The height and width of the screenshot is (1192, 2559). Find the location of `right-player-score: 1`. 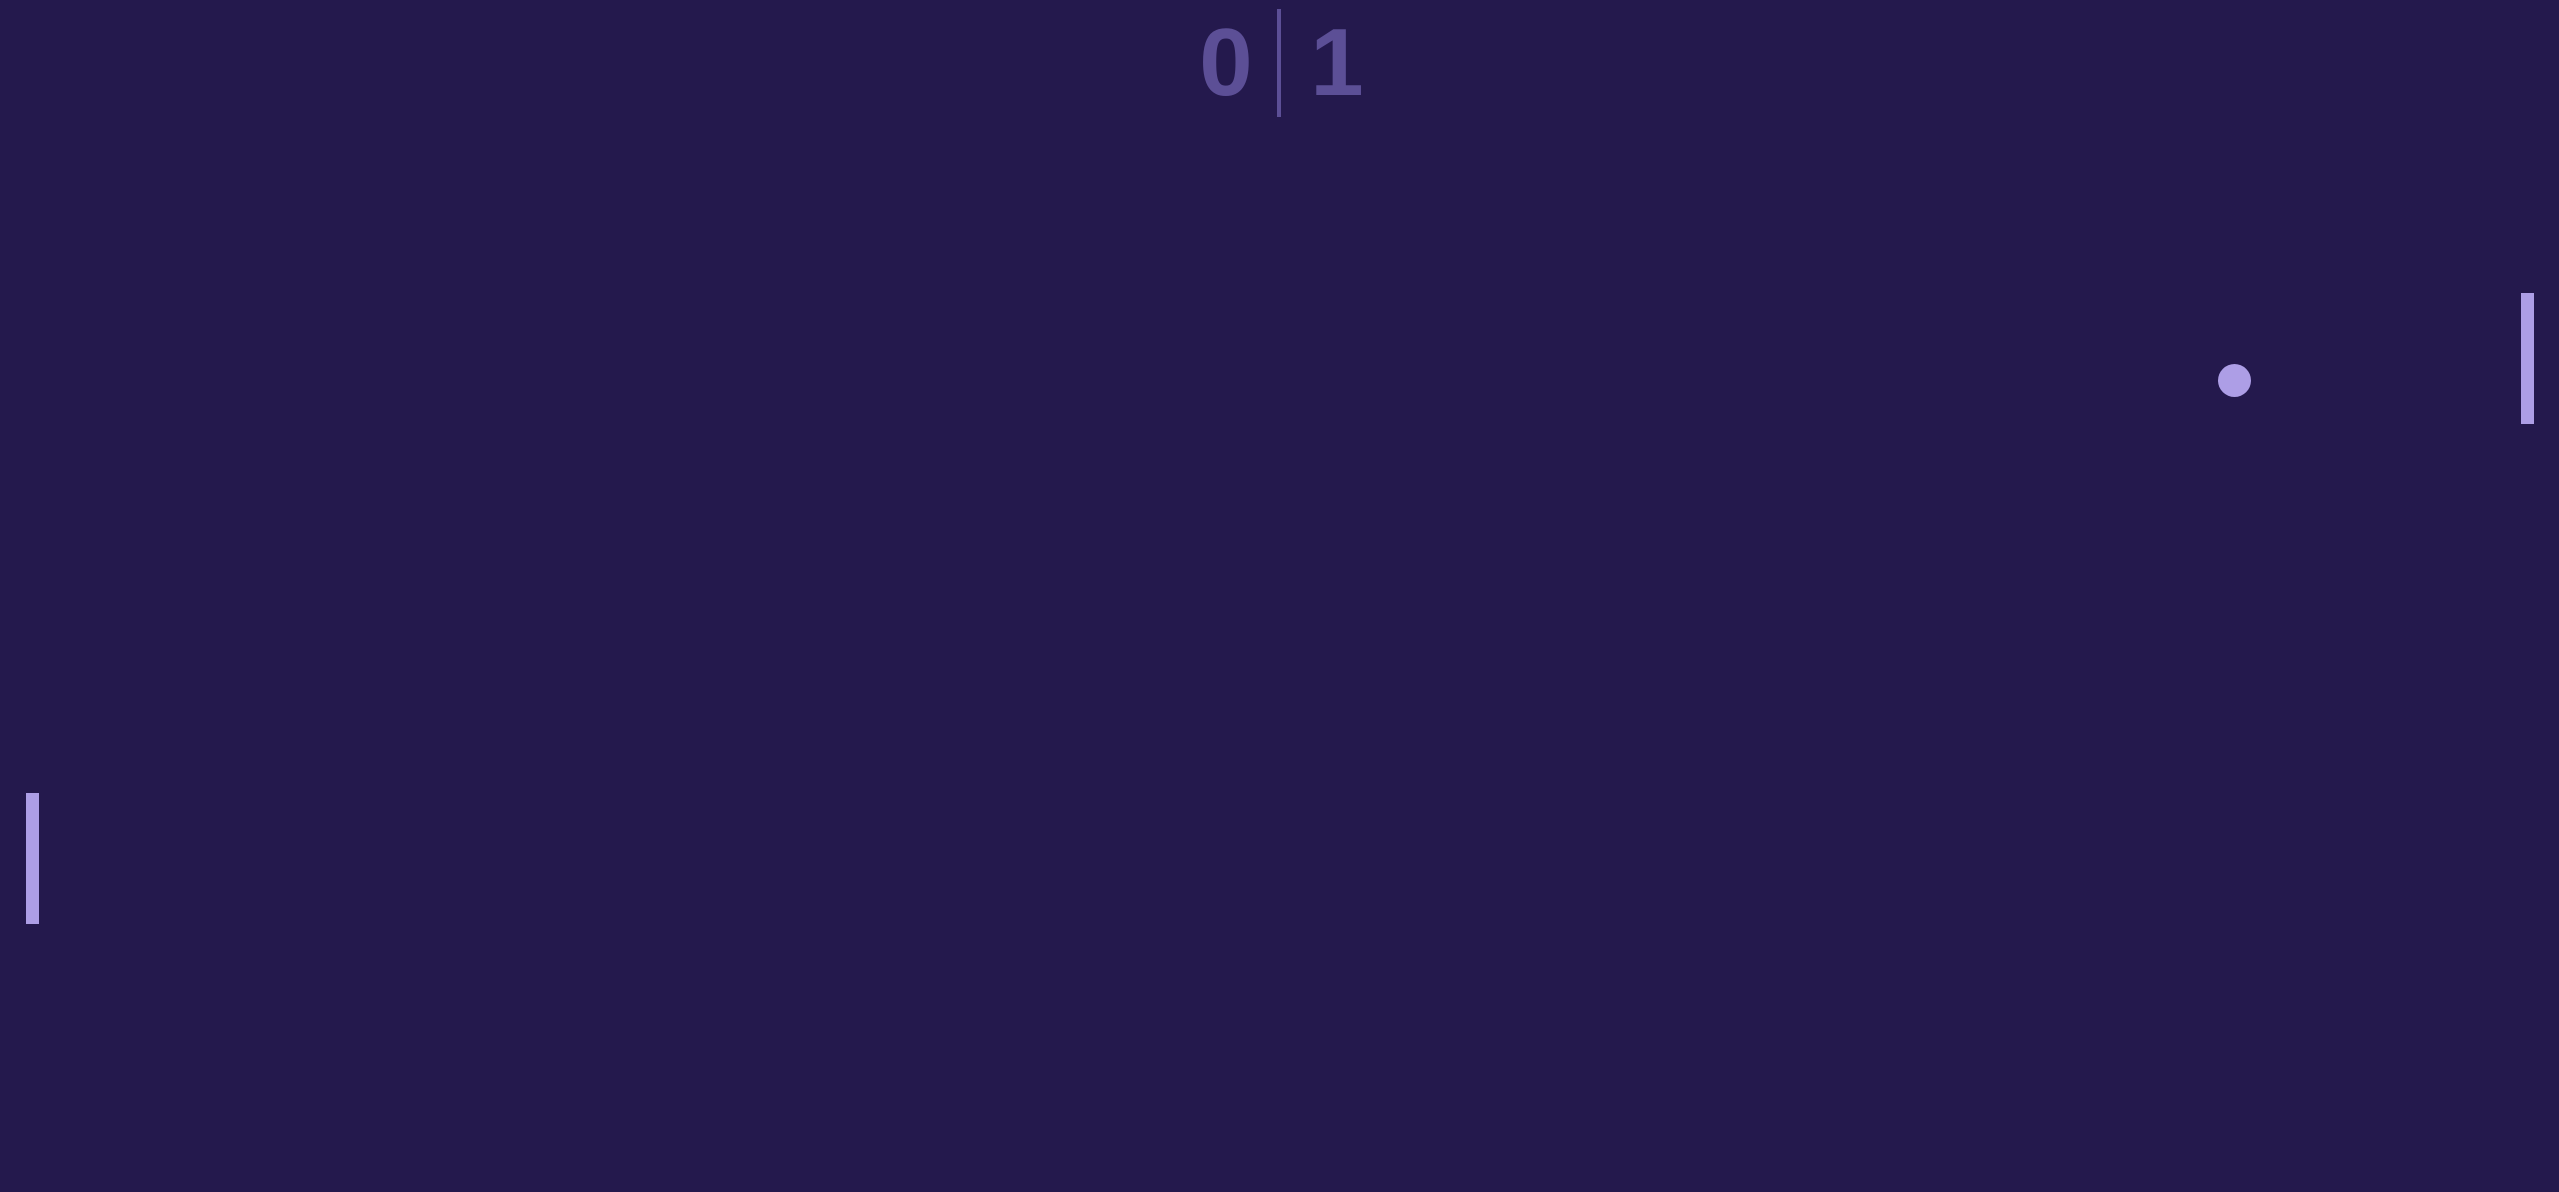

right-player-score: 1 is located at coordinates (1337, 62).